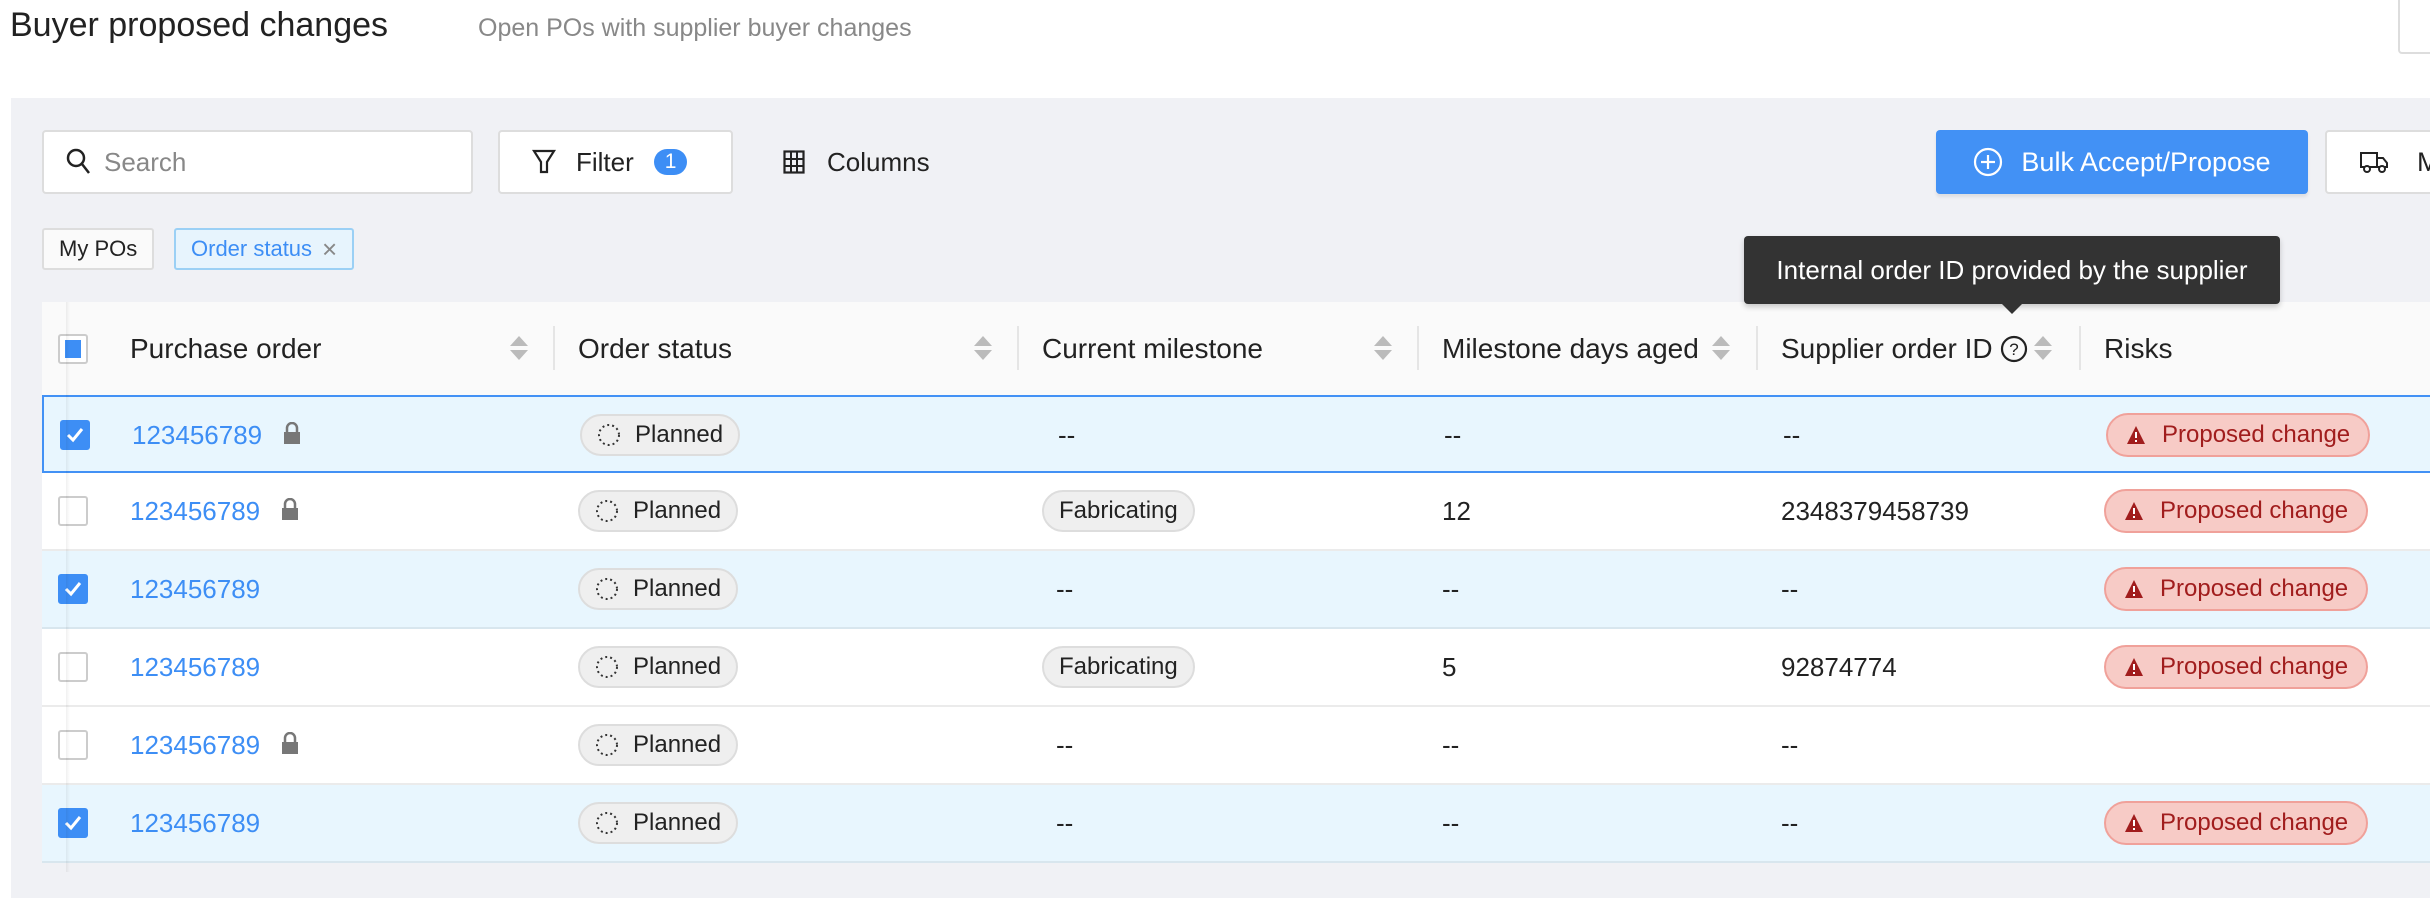 This screenshot has height=898, width=2430. I want to click on column-header-current-milestone: Current milestone, so click(1152, 348).